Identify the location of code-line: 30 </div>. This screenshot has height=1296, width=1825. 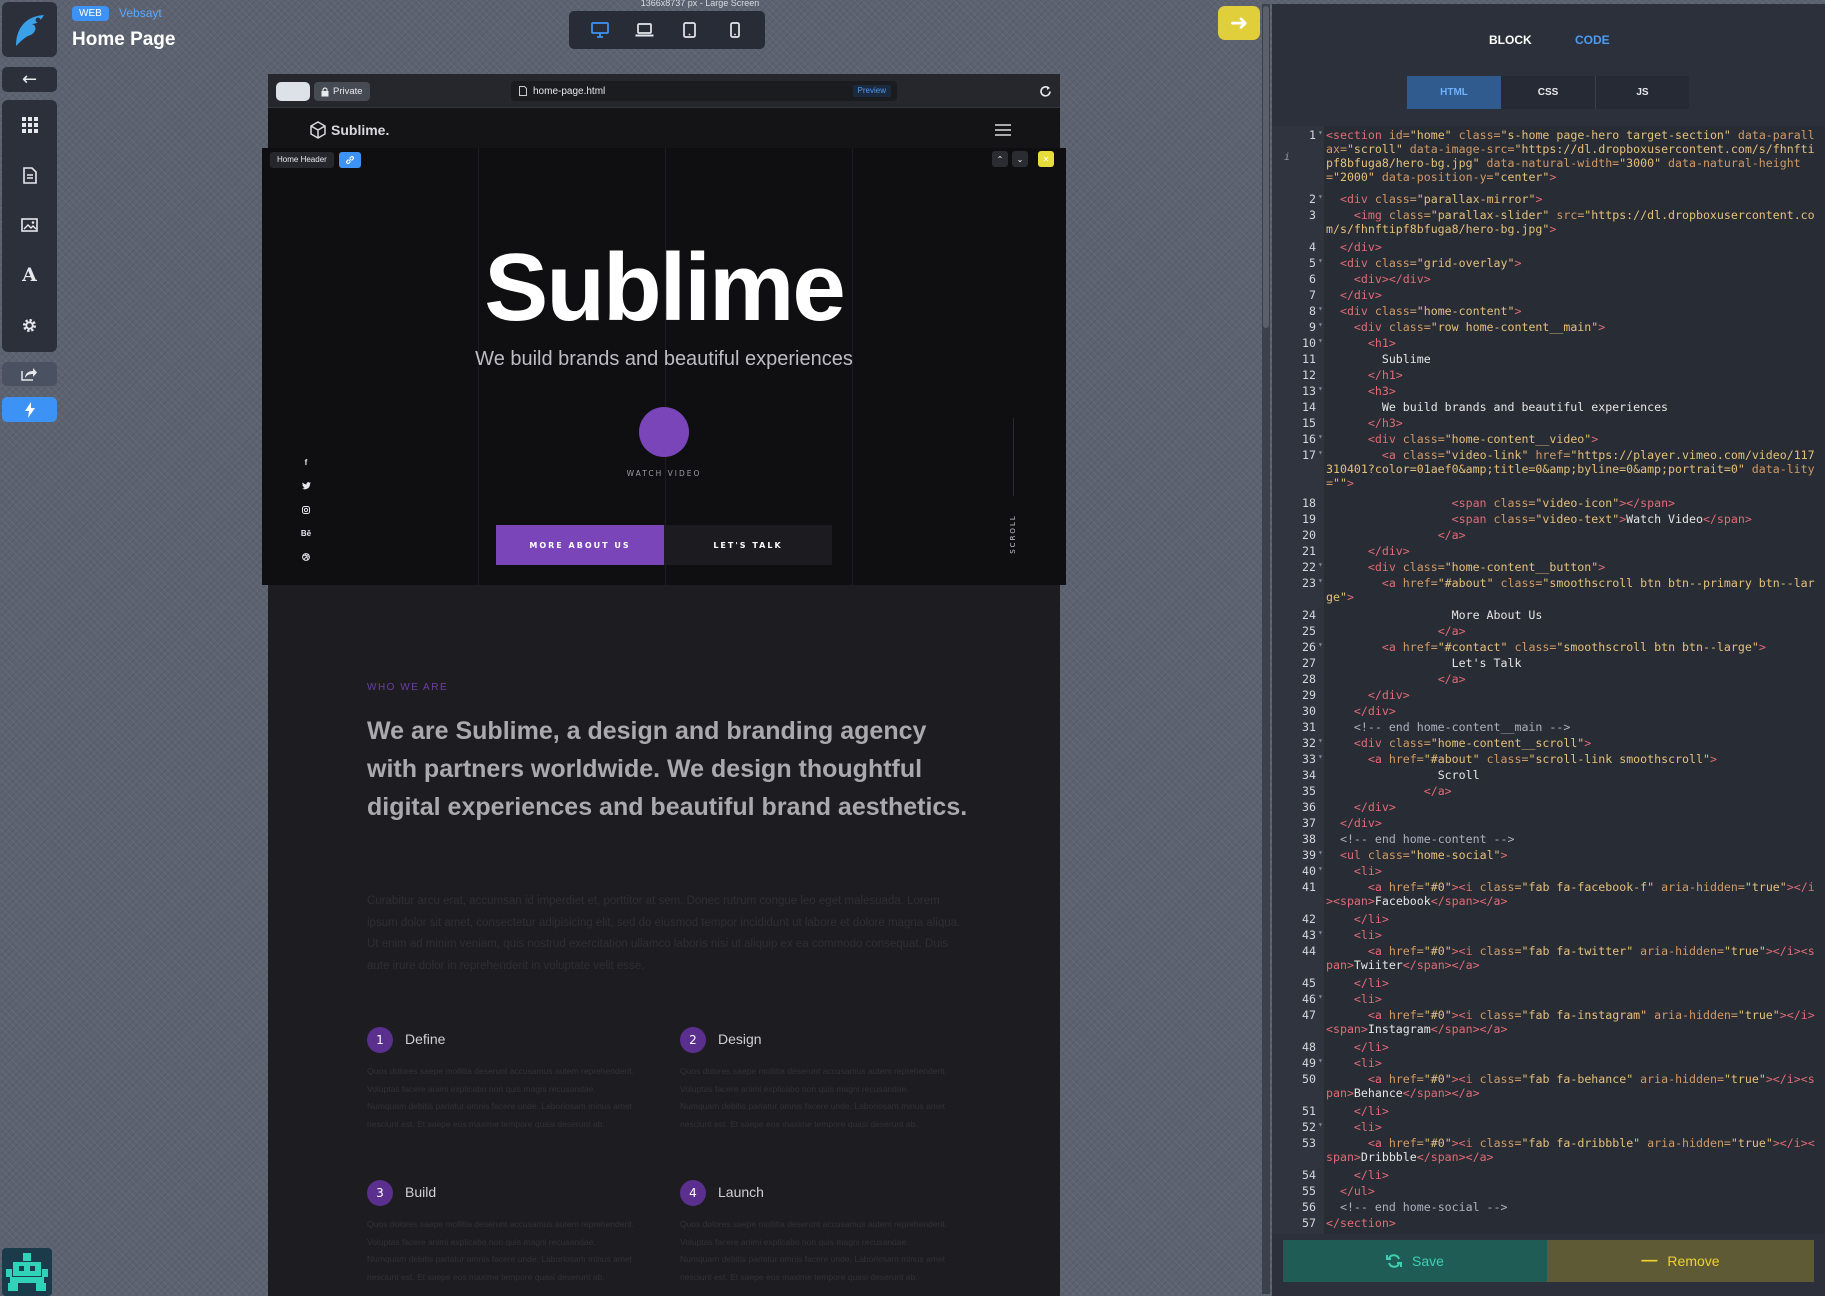
(1548, 712).